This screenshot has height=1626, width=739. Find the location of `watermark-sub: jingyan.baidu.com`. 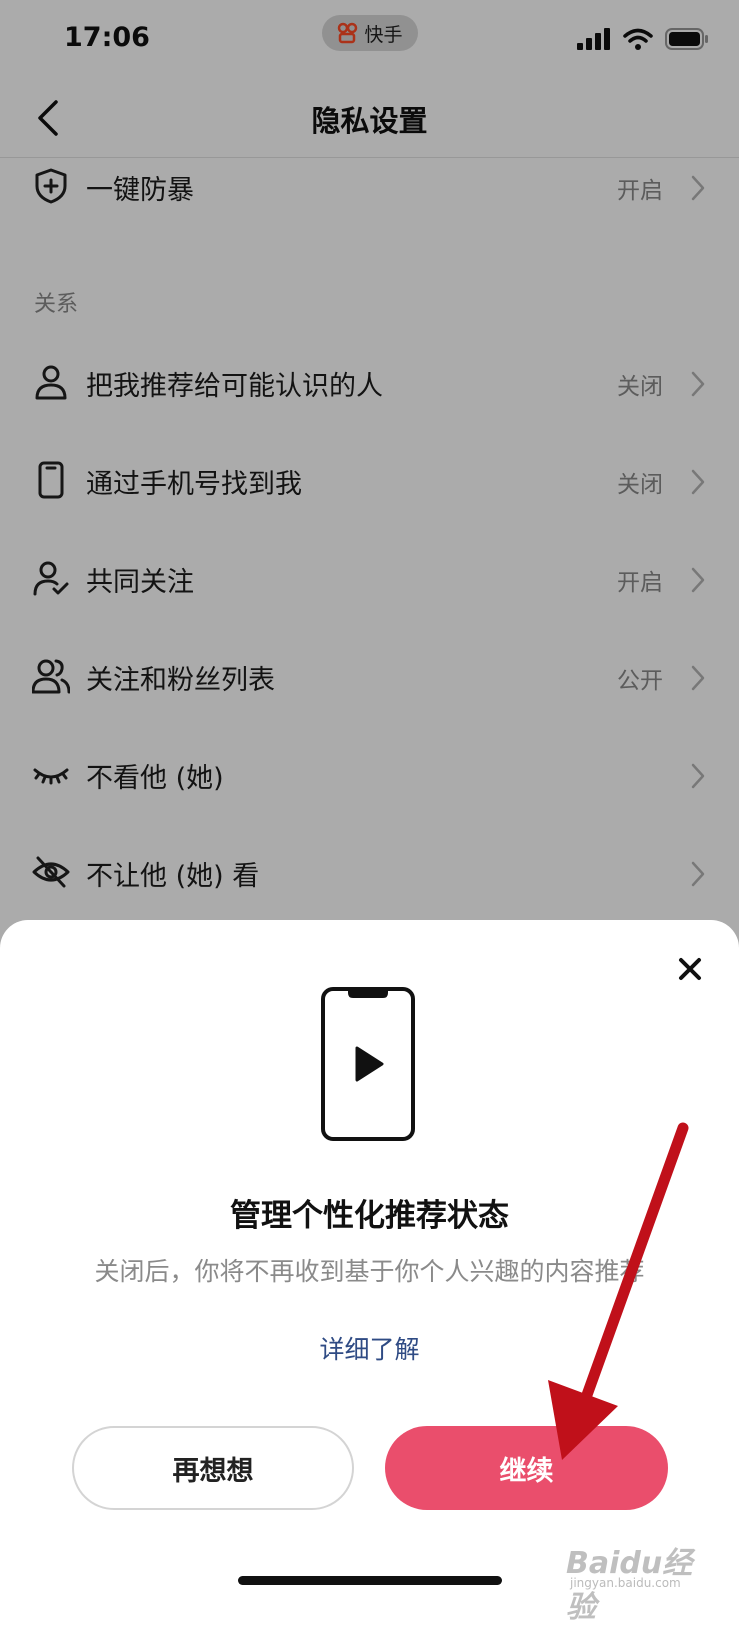

watermark-sub: jingyan.baidu.com is located at coordinates (625, 1583).